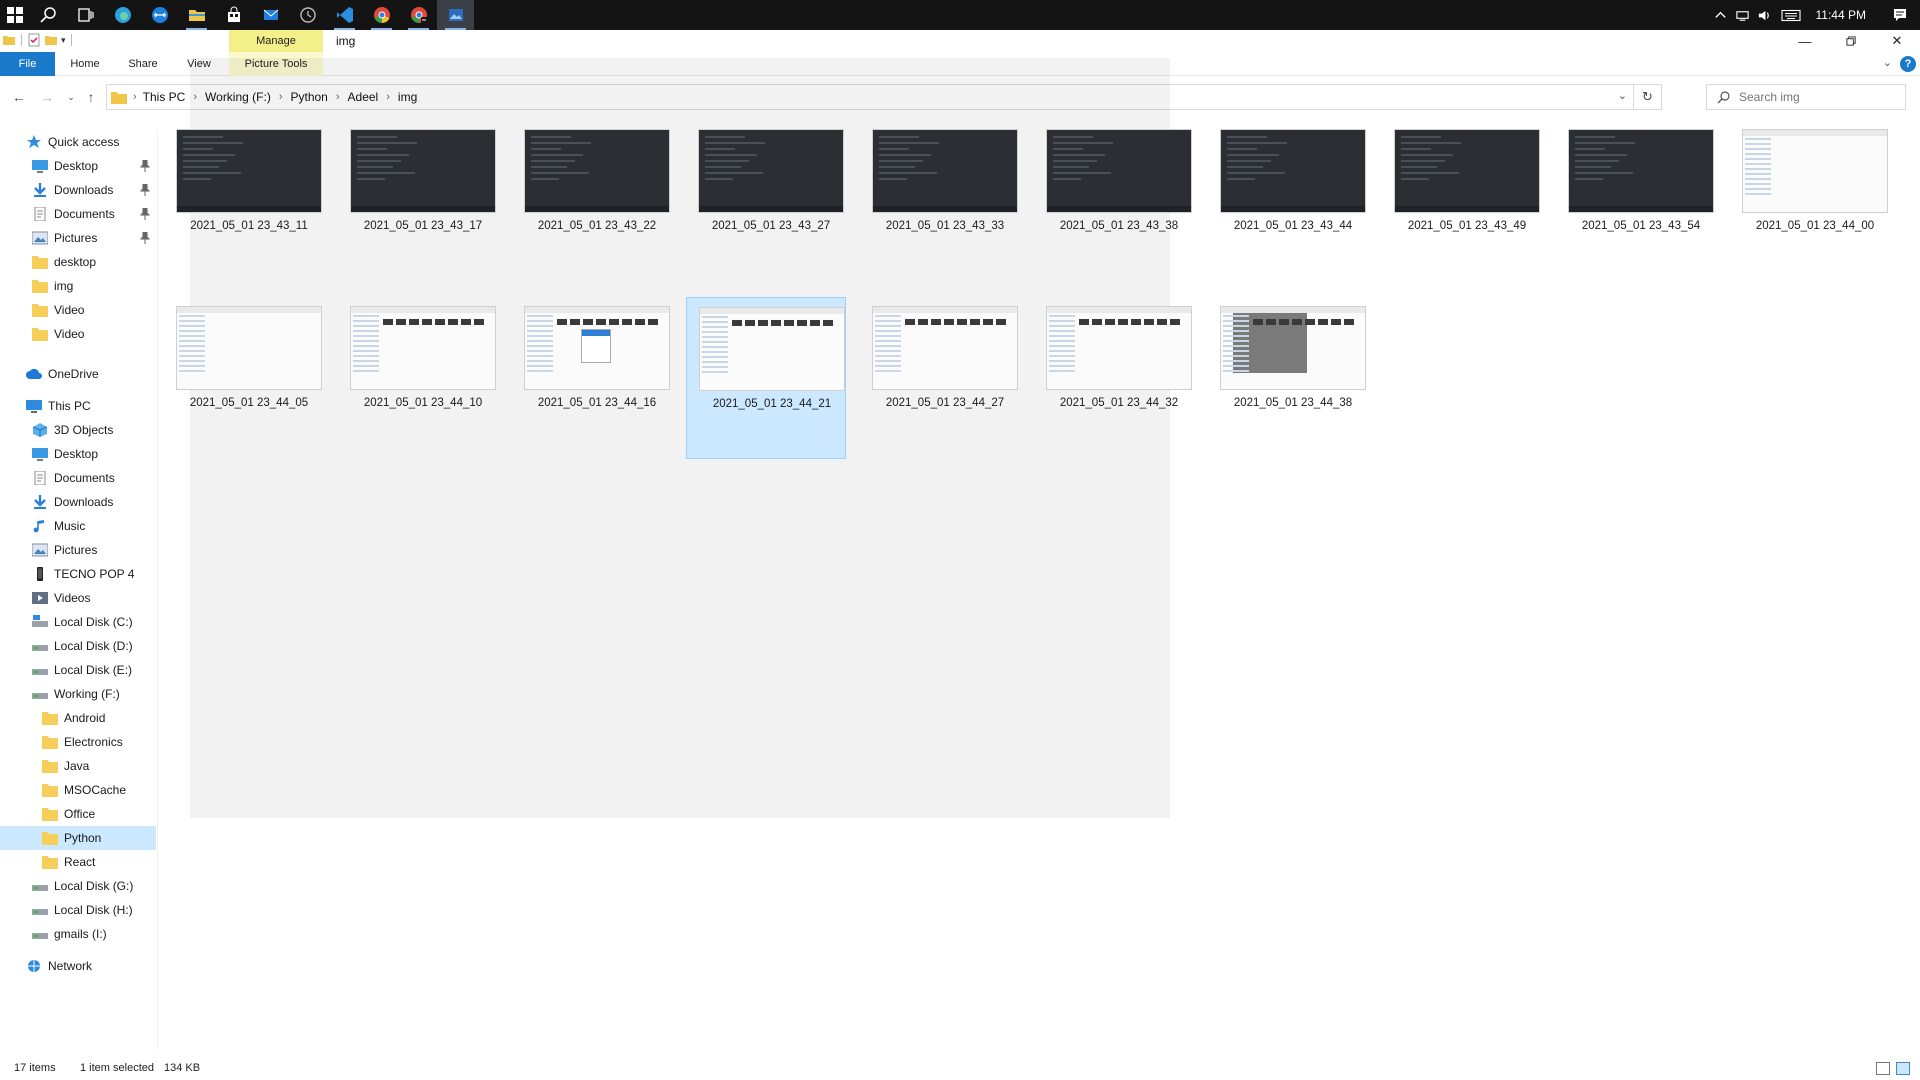  I want to click on tab-file: File, so click(27, 64).